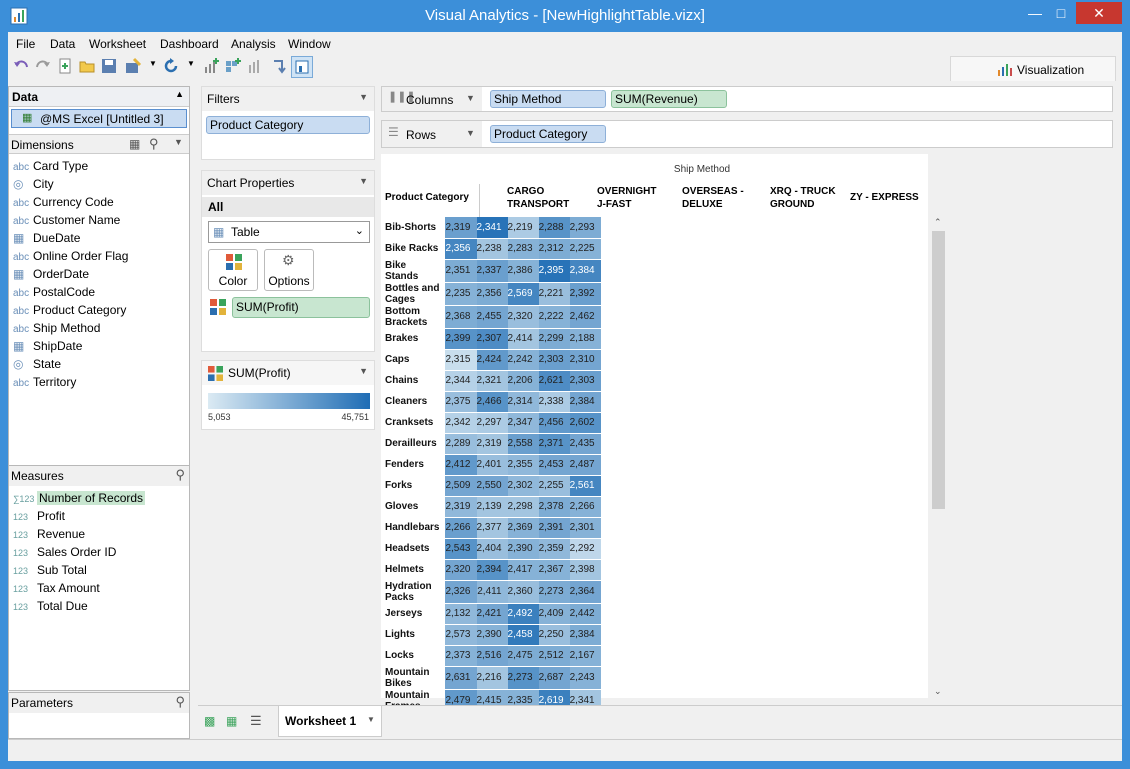 This screenshot has width=1130, height=769. Describe the element at coordinates (461, 444) in the screenshot. I see `table-cell: 2,289` at that location.